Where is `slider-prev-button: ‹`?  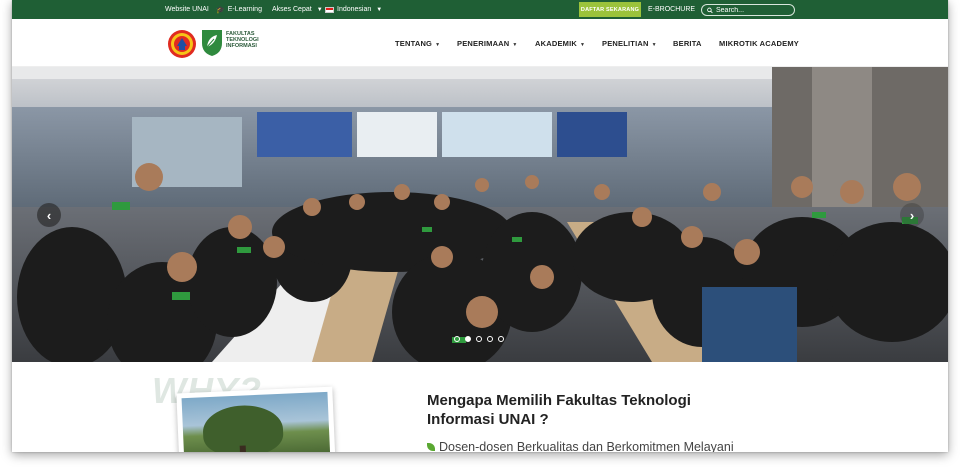
slider-prev-button: ‹ is located at coordinates (49, 215).